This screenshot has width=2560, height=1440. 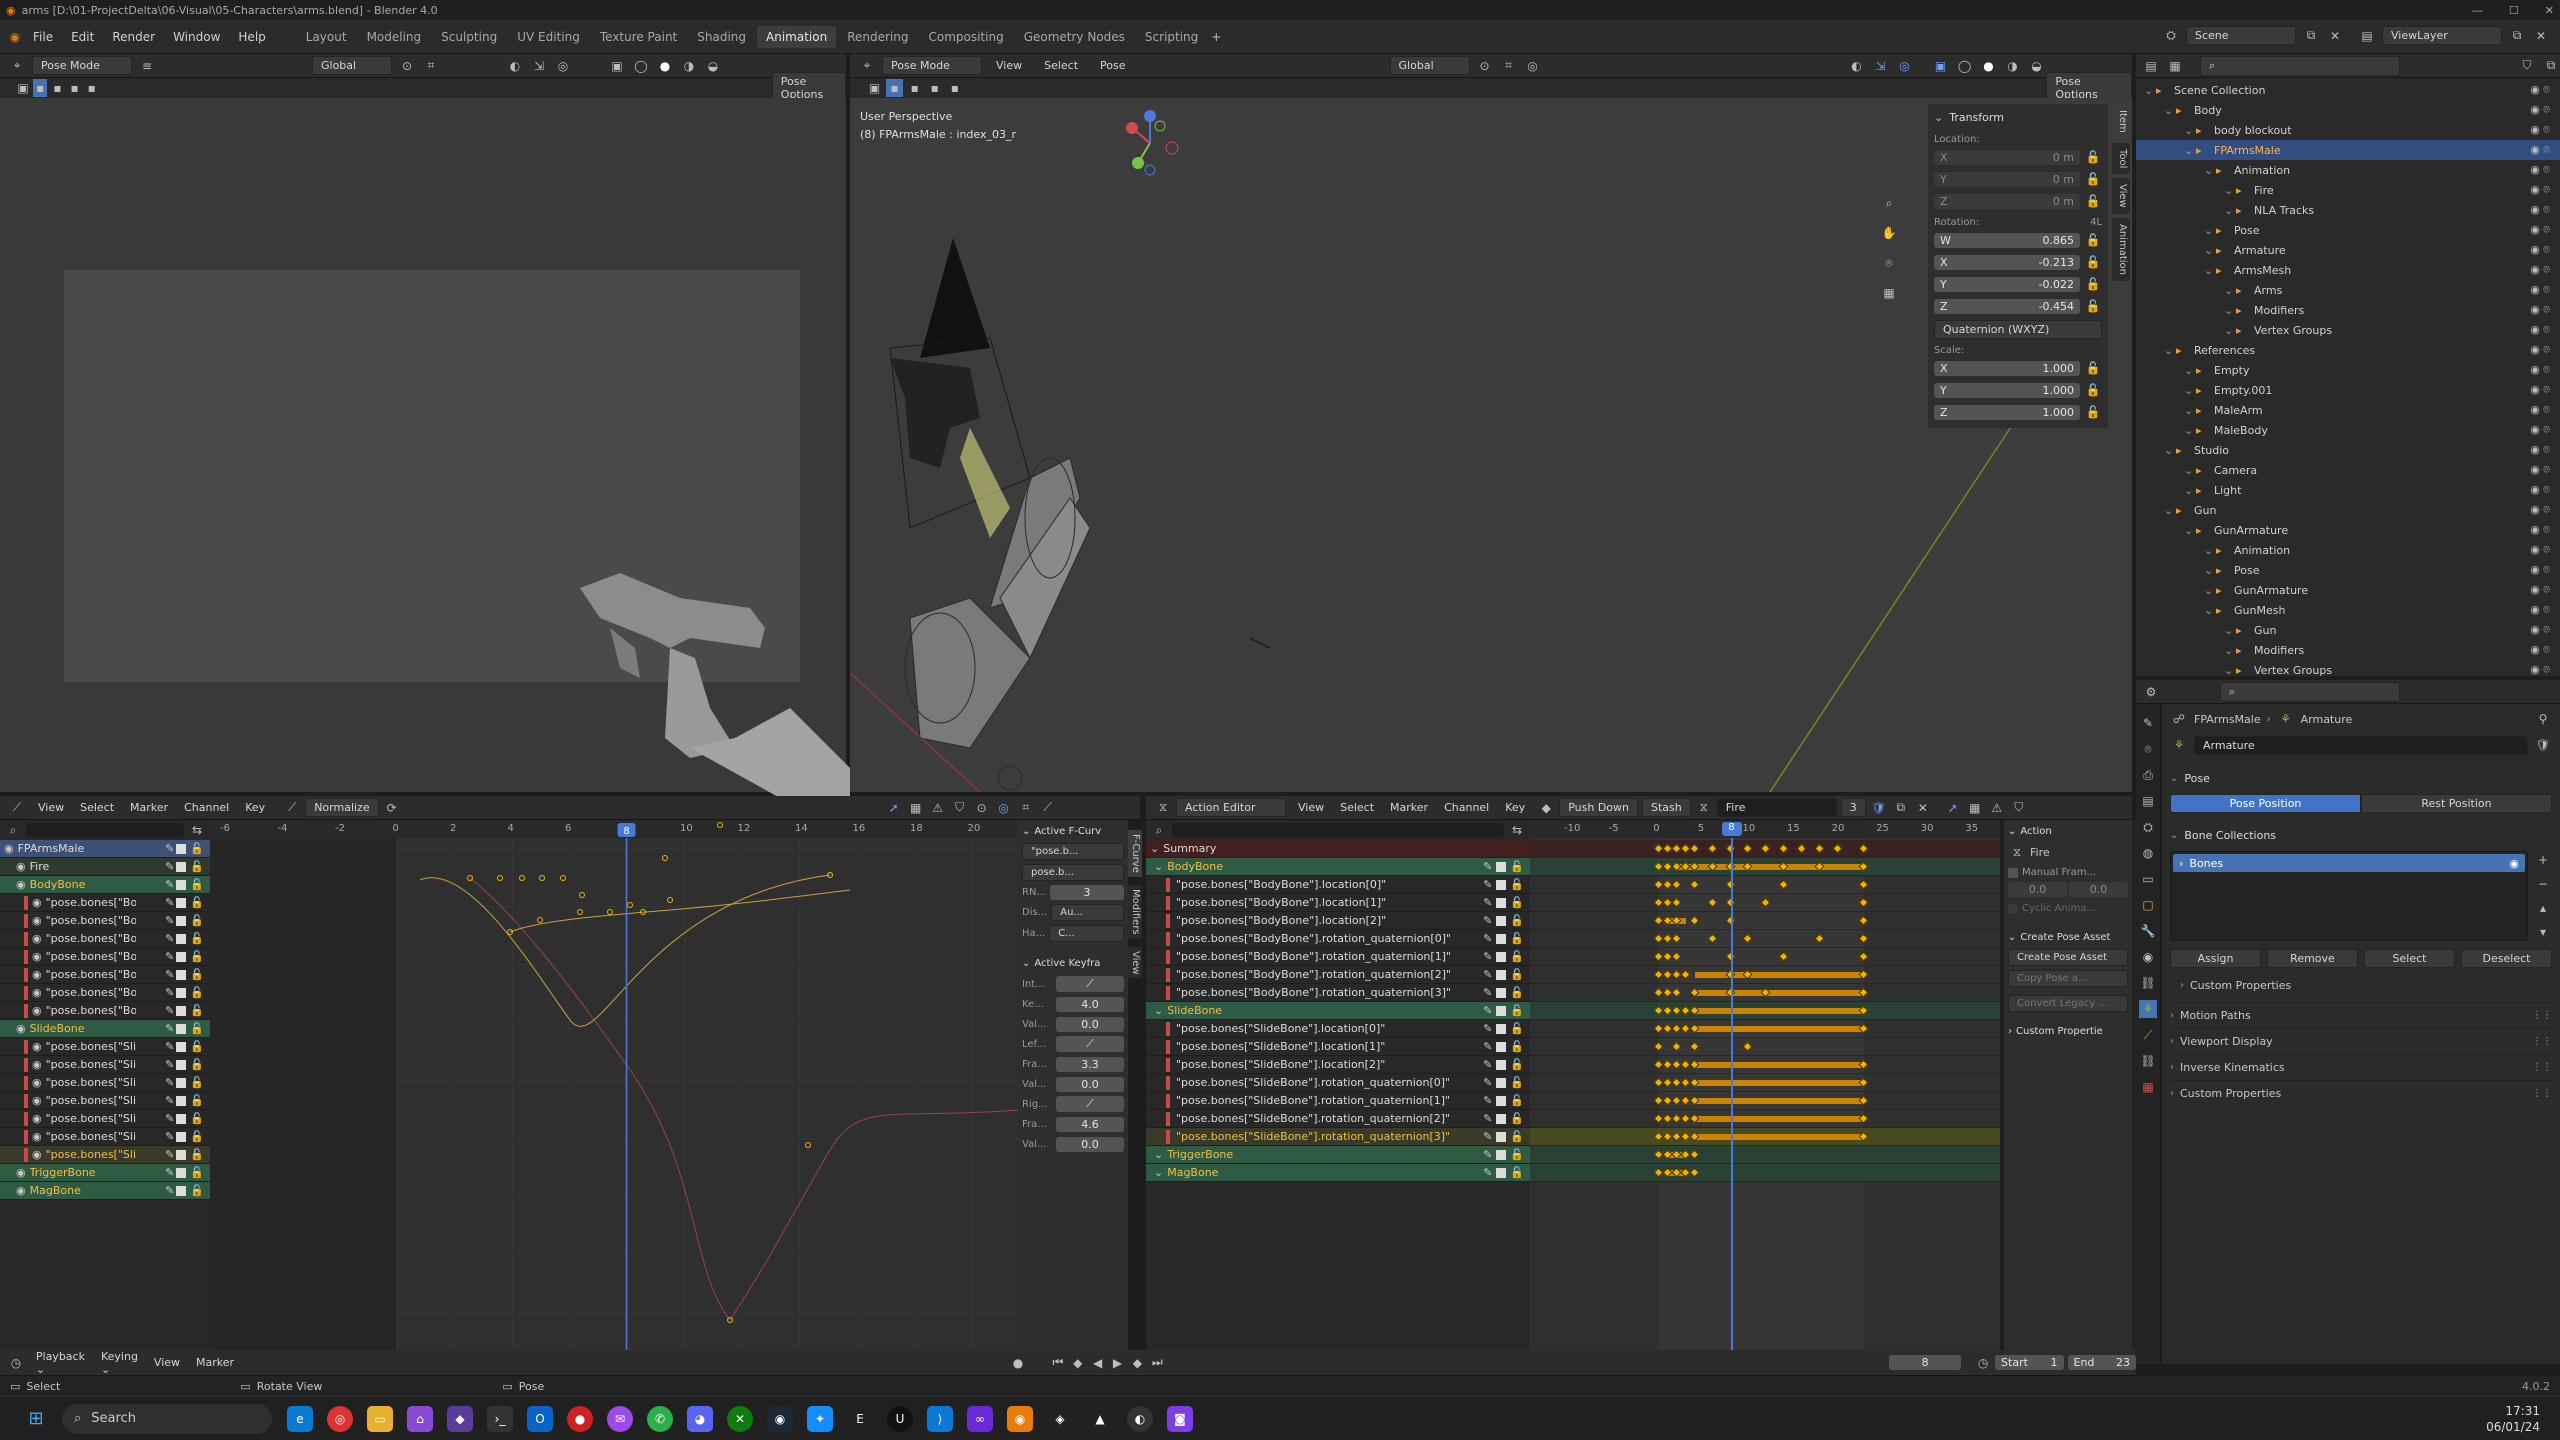 What do you see at coordinates (867, 66) in the screenshot?
I see `editor-type-icon: ⌖` at bounding box center [867, 66].